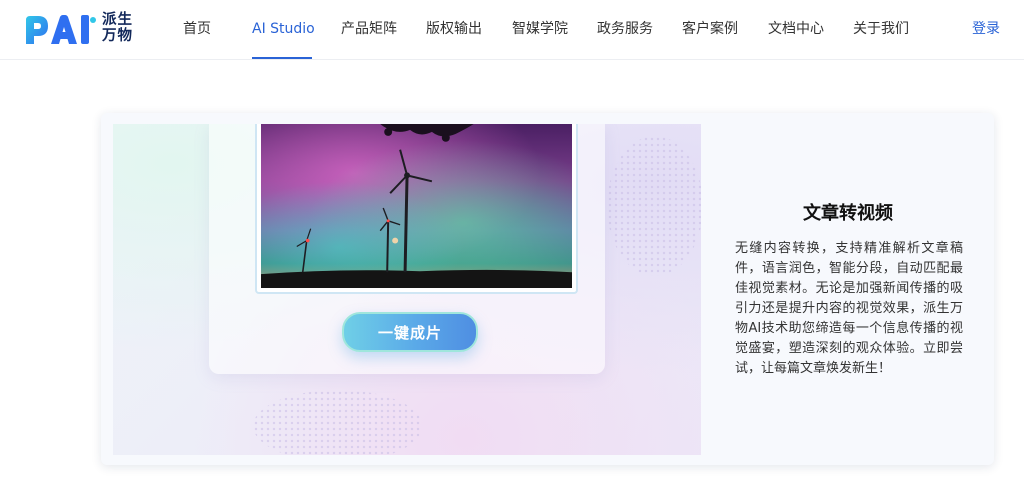  What do you see at coordinates (117, 20) in the screenshot?
I see `brand-name-line-1: 派生` at bounding box center [117, 20].